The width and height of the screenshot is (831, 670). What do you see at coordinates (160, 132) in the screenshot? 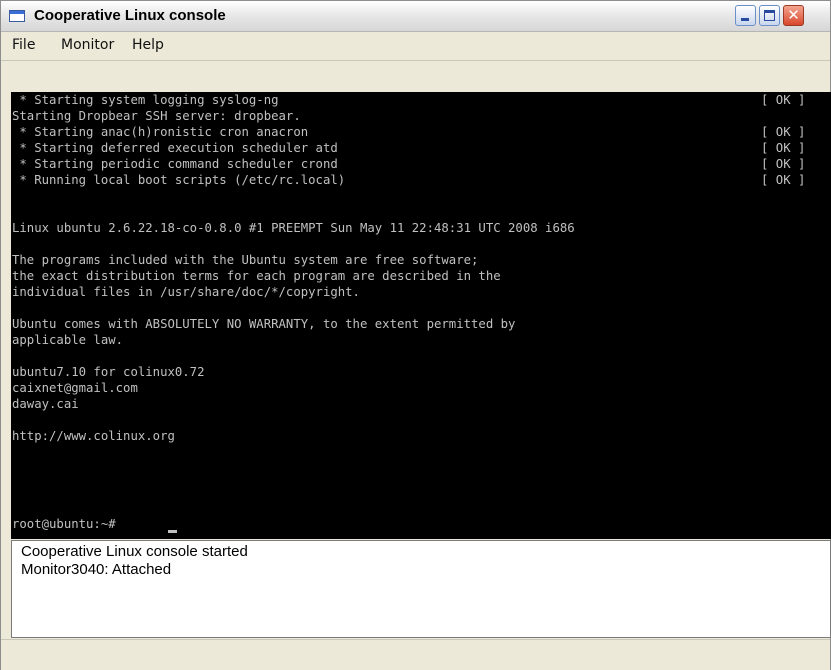
I see `terminal-line: * Starting anac(h)ronistic cron anacron` at bounding box center [160, 132].